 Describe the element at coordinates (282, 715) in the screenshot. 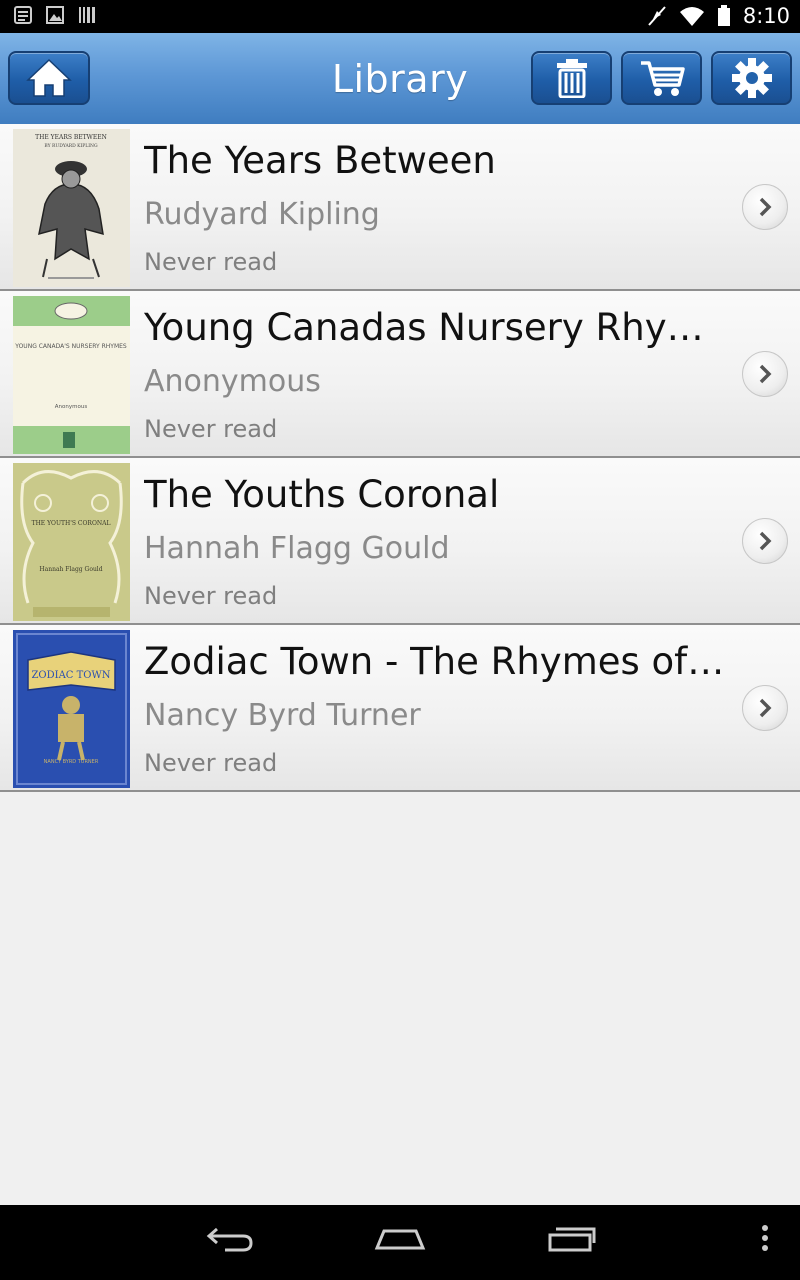

I see `book-author: Nancy Byrd Turner` at that location.